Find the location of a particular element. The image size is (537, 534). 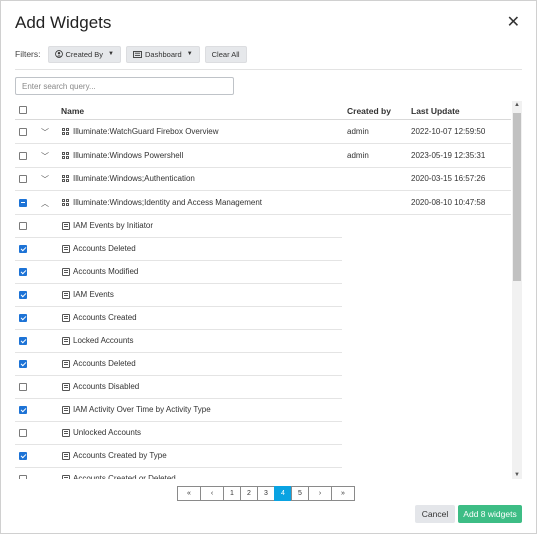

select-all-checkbox is located at coordinates (23, 110).